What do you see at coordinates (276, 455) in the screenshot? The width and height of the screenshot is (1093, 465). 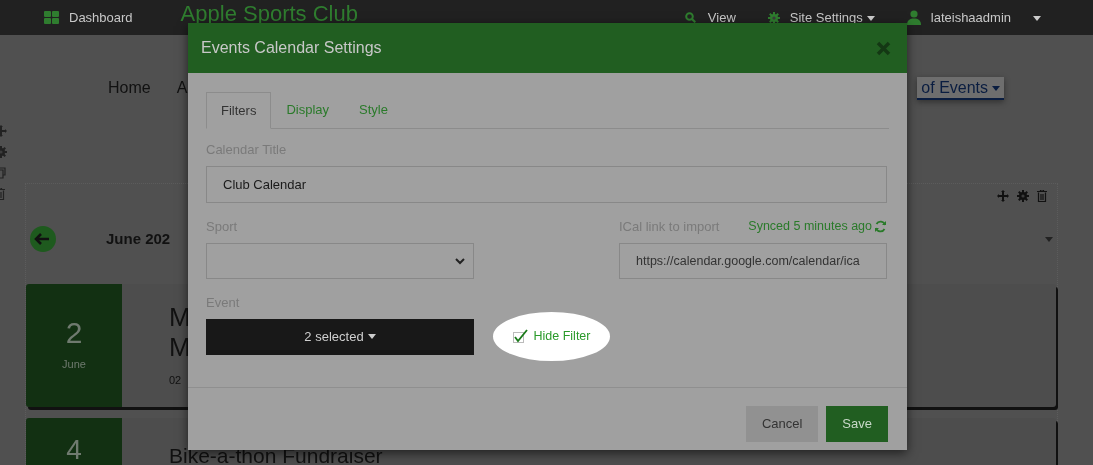 I see `event-title: Bike-a-thon Fundraiser` at bounding box center [276, 455].